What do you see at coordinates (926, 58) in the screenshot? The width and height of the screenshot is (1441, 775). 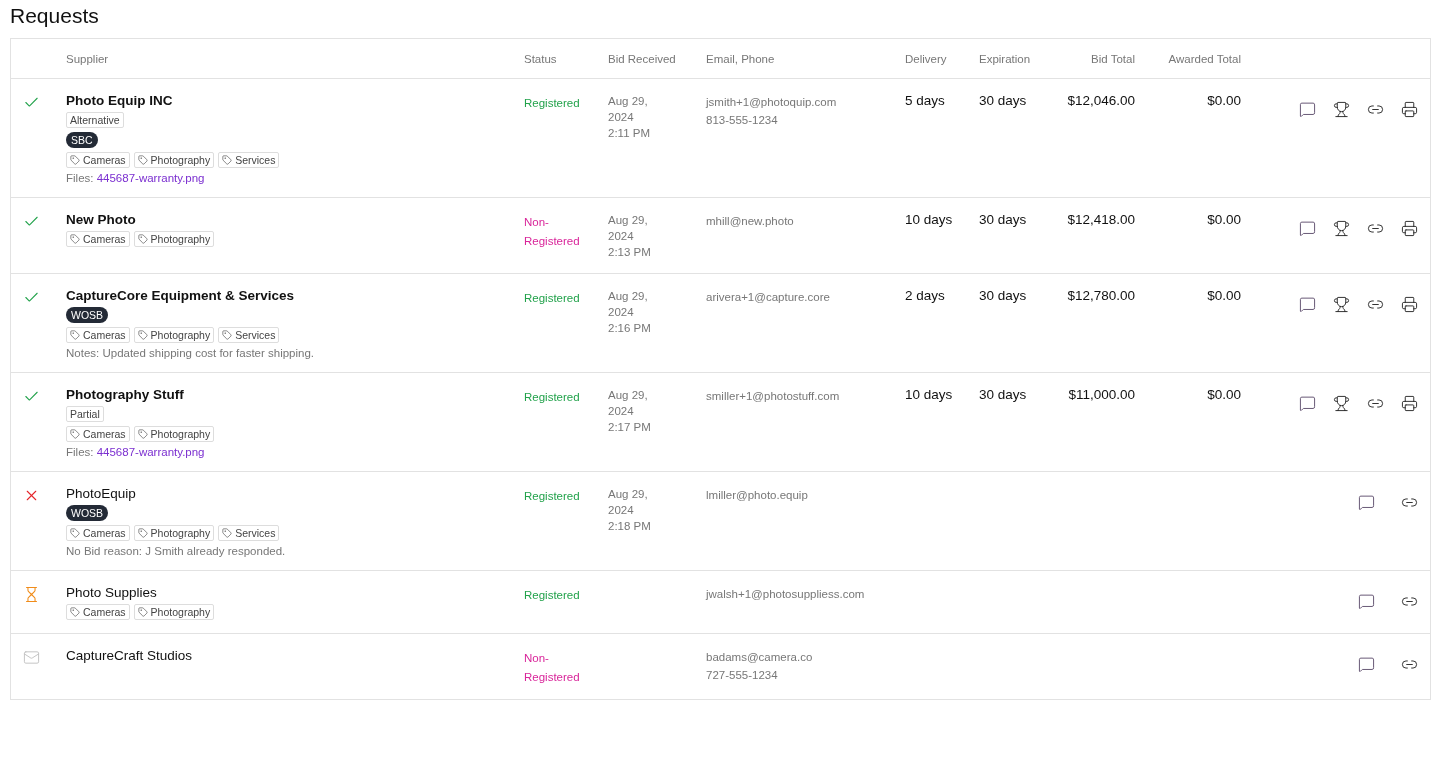 I see `column-header: Delivery` at bounding box center [926, 58].